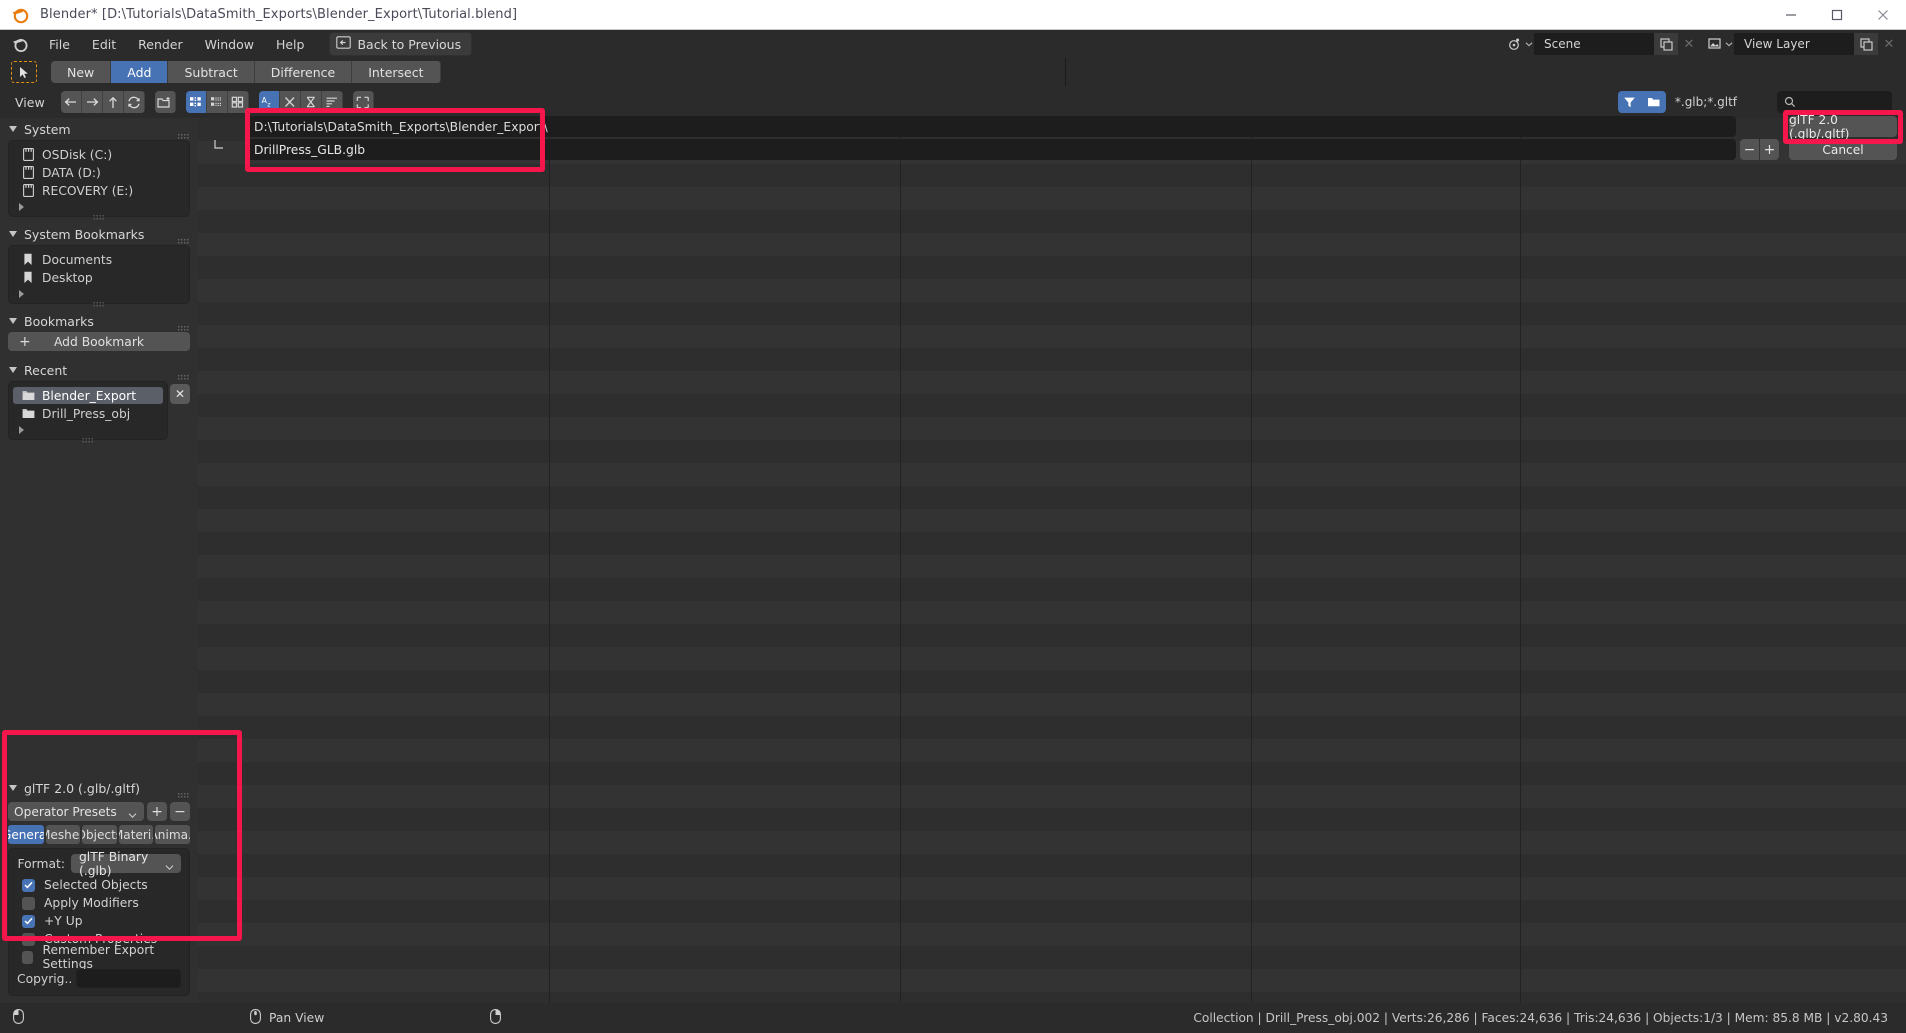 Image resolution: width=1906 pixels, height=1033 pixels. Describe the element at coordinates (1653, 102) in the screenshot. I see `filter-folders-icon` at that location.